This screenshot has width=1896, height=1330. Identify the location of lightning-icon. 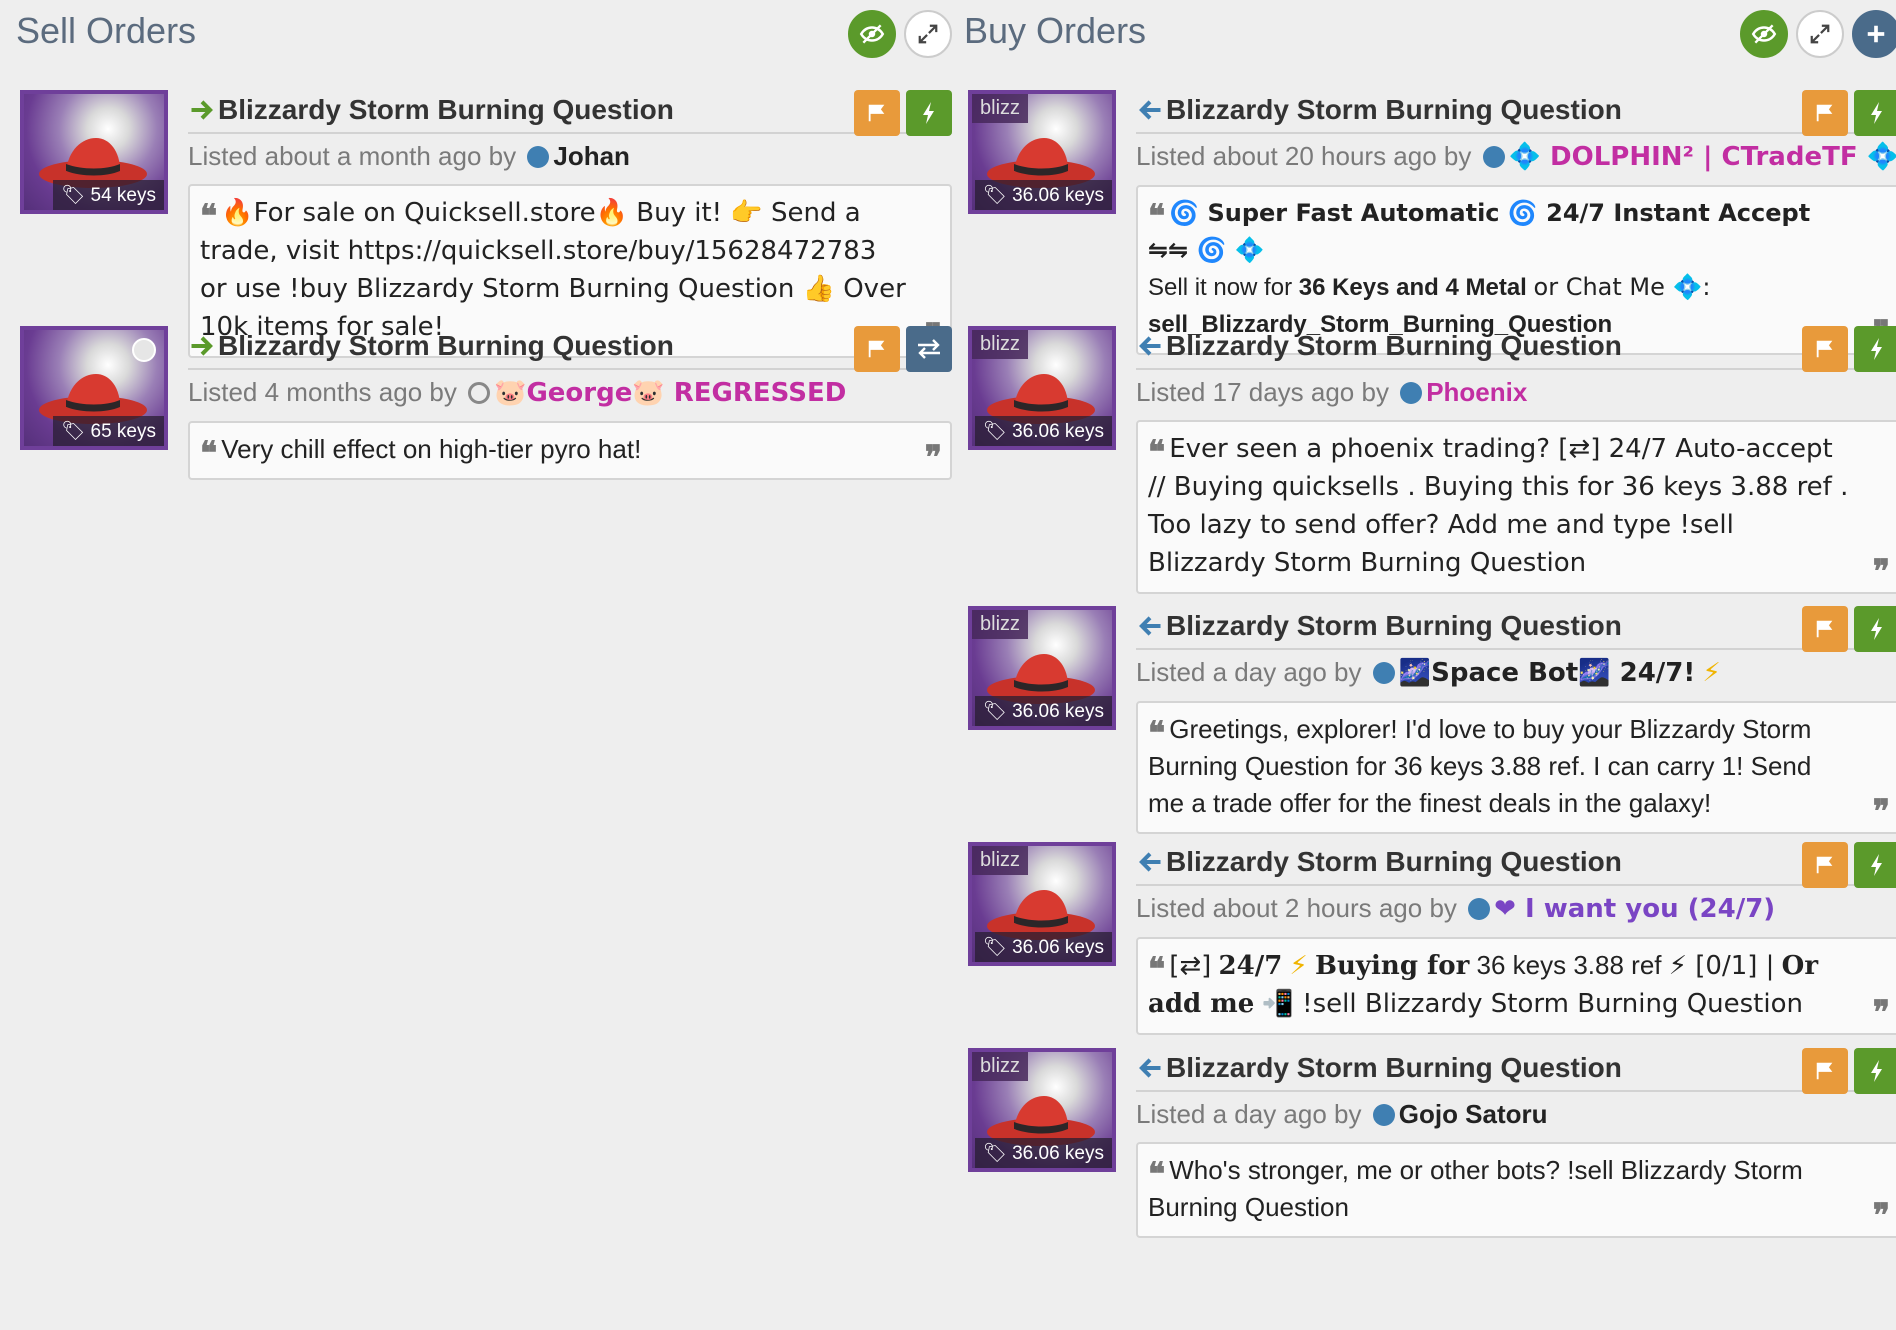
(1876, 349).